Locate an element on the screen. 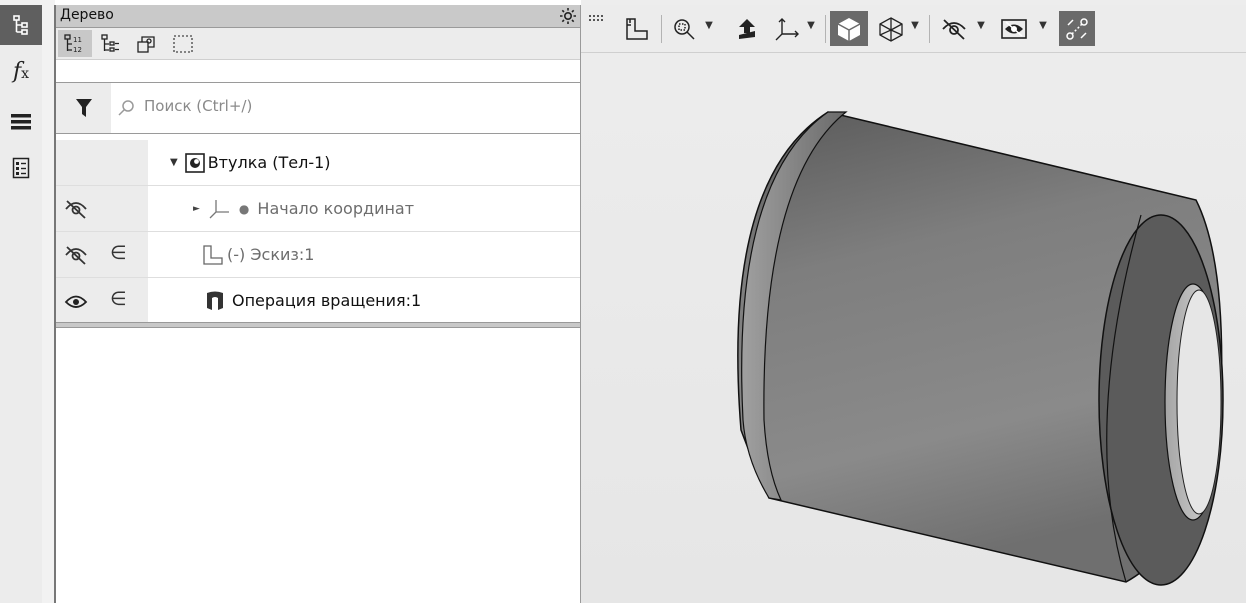 The image size is (1246, 603). tree-item-label: (-) Эскиз:1 is located at coordinates (271, 254).